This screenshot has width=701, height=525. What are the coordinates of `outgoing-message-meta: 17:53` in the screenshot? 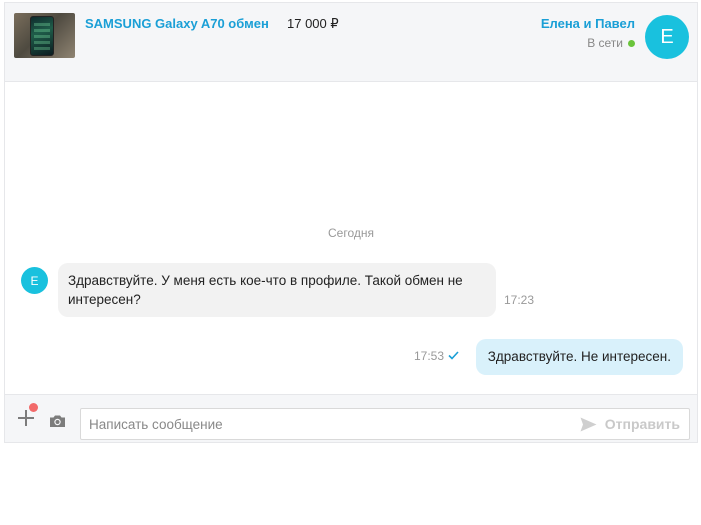 It's located at (436, 356).